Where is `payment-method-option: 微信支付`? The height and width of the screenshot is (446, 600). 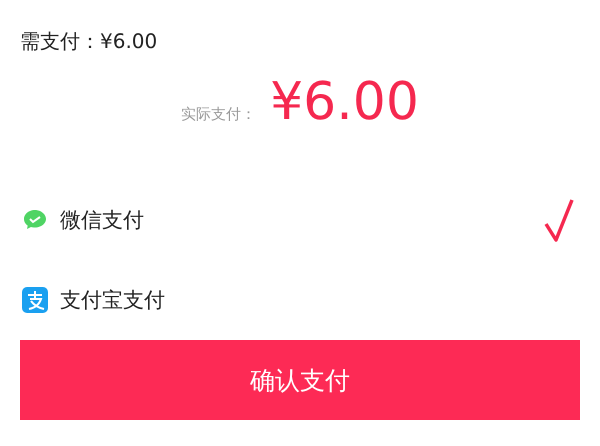 payment-method-option: 微信支付 is located at coordinates (302, 220).